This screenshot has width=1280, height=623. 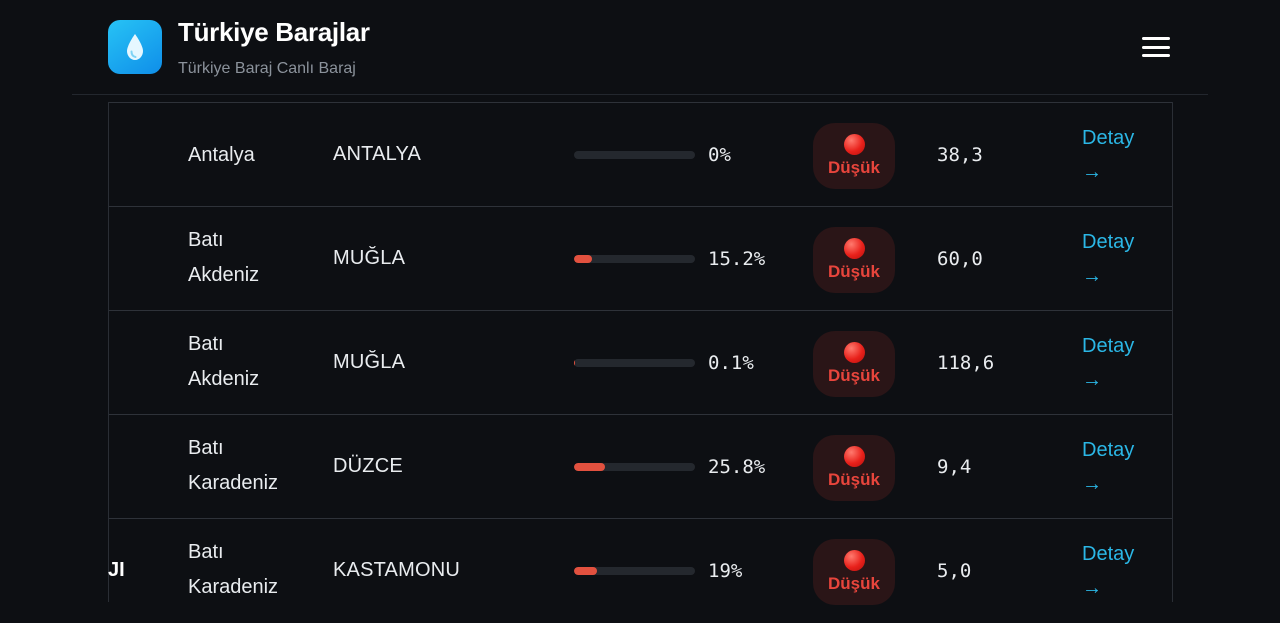 I want to click on fill-percent: 25.8%, so click(x=736, y=467).